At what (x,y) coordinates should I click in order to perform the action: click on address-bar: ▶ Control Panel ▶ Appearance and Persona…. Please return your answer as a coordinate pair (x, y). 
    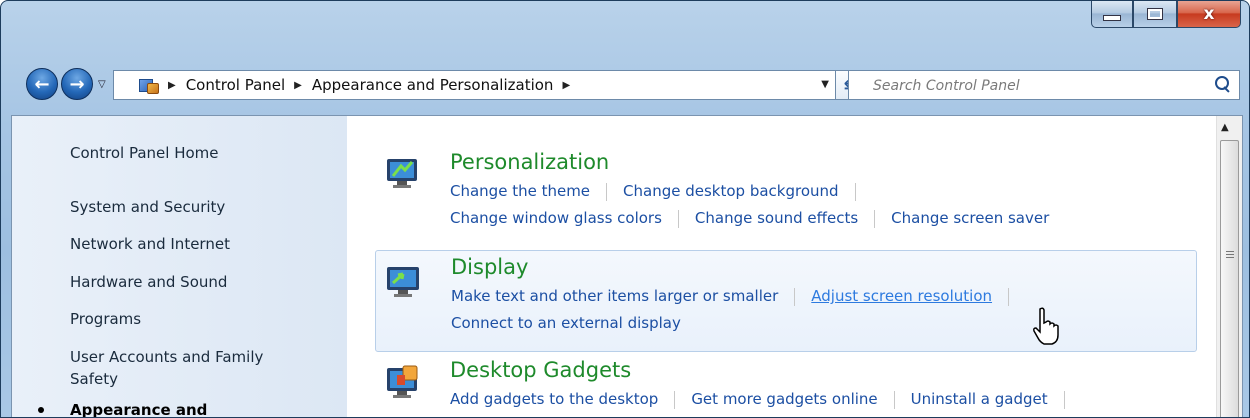
    Looking at the image, I should click on (474, 85).